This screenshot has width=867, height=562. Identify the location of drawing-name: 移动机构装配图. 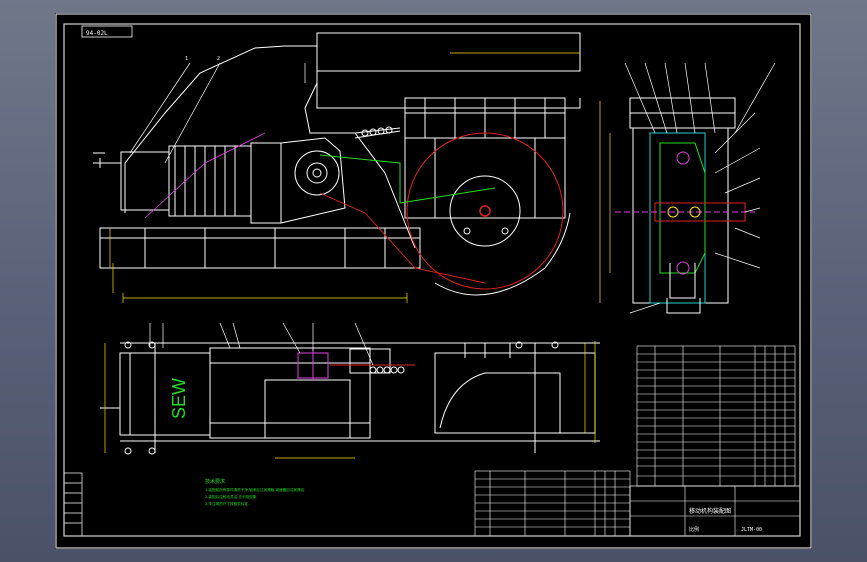
(710, 511).